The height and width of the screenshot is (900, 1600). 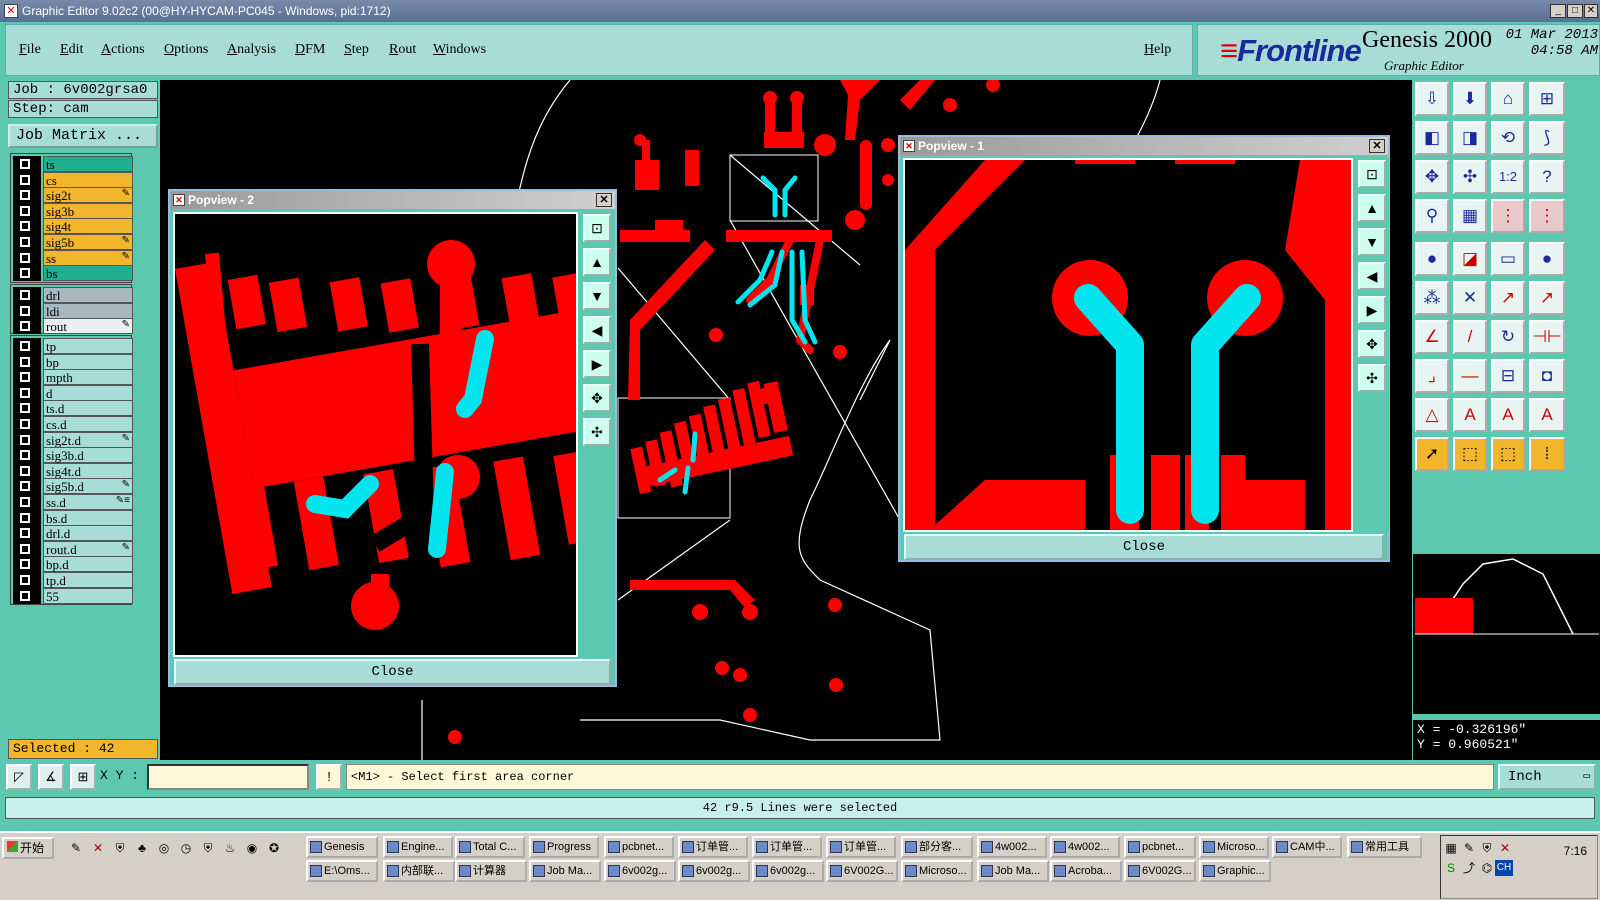 I want to click on quicklaunch-shield-icon: ⛨, so click(x=120, y=848).